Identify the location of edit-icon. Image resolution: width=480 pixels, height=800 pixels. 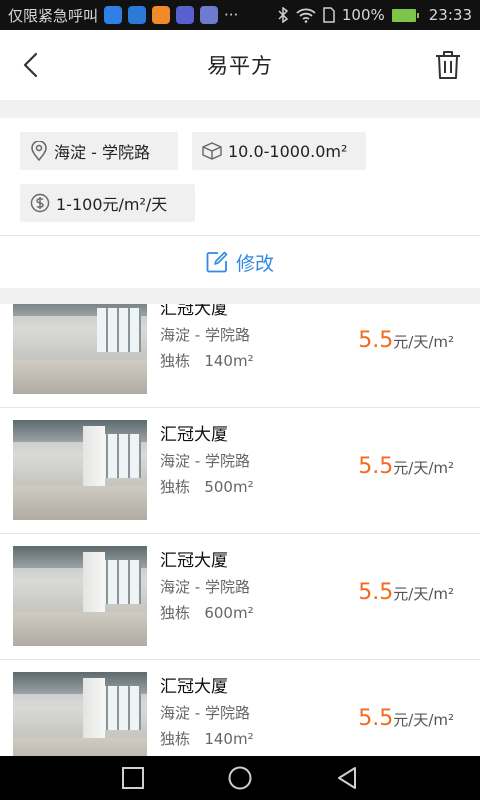
(217, 262).